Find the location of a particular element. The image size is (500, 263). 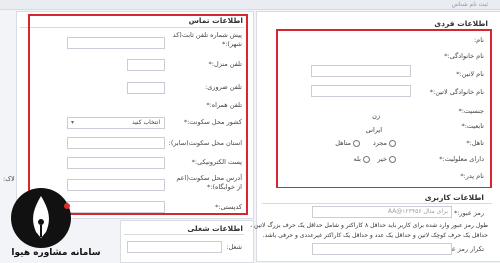

province-input is located at coordinates (116, 143).